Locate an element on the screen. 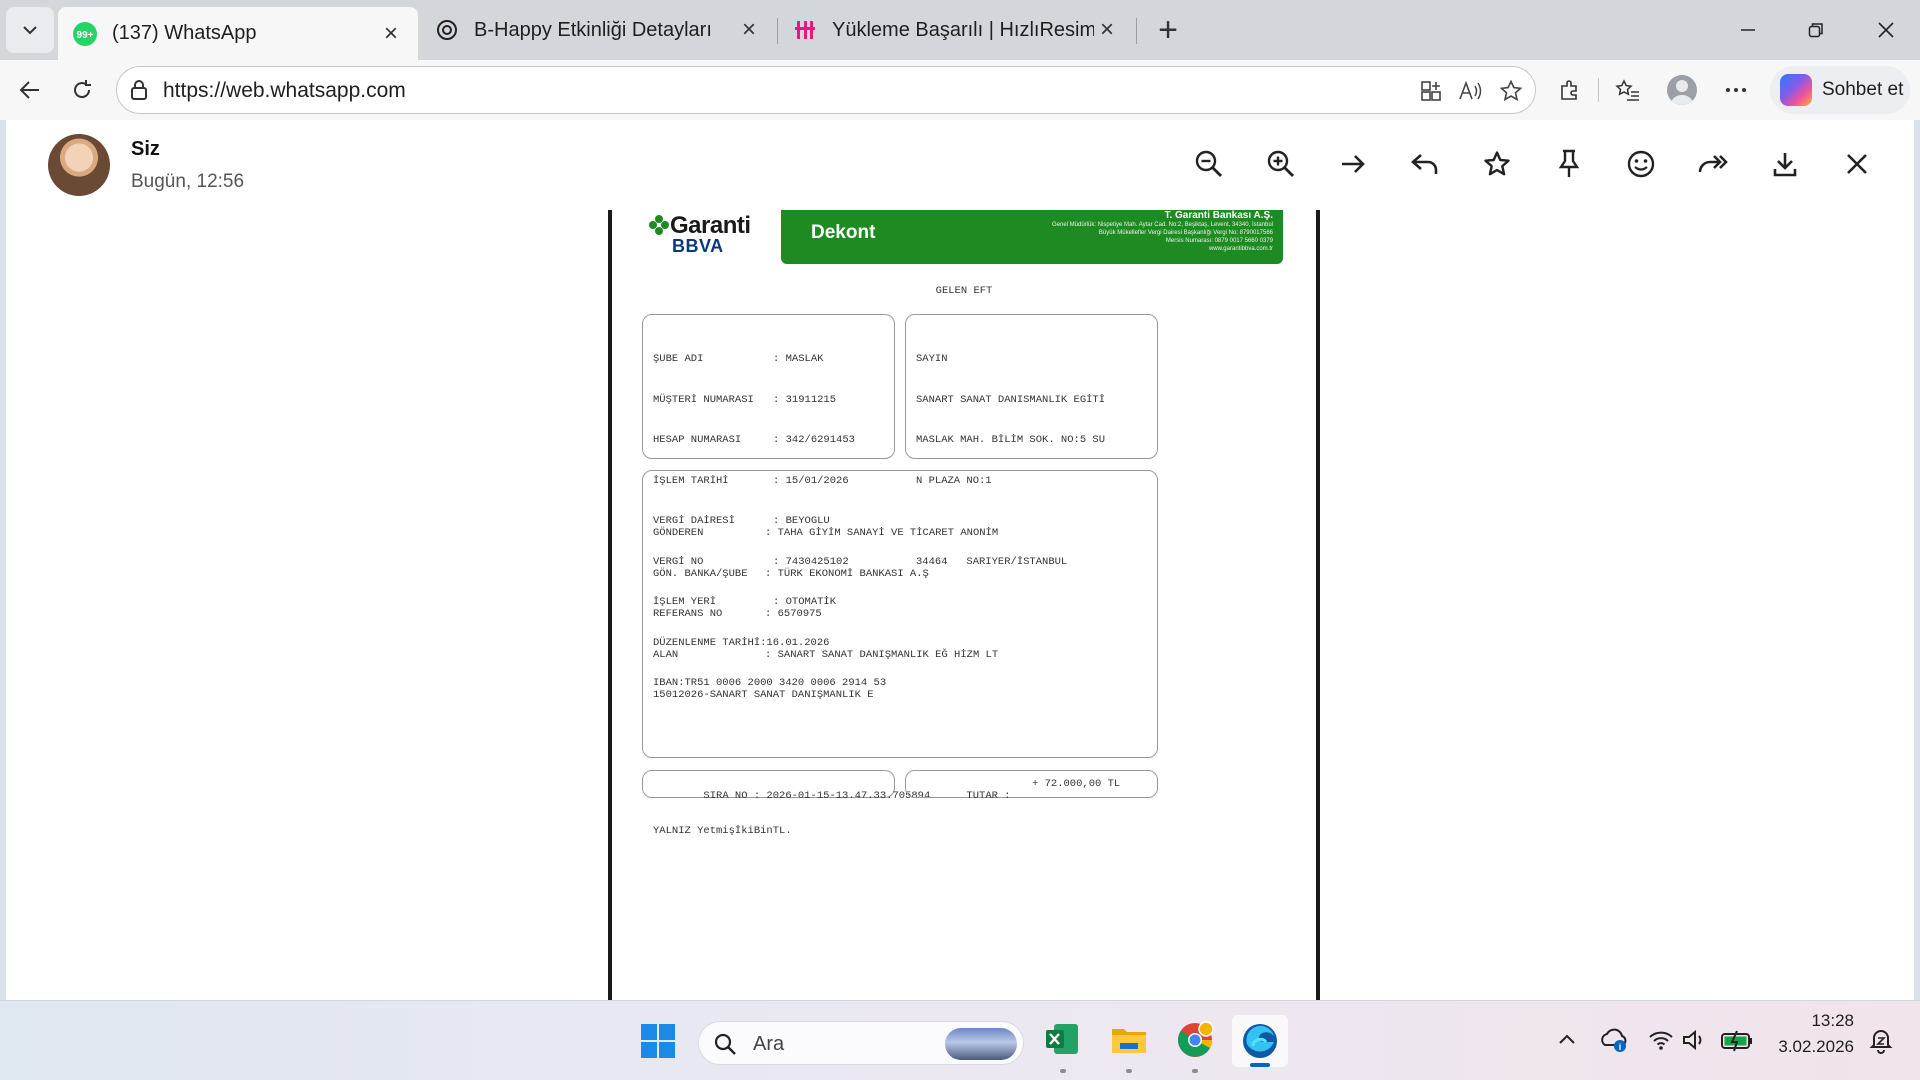 Image resolution: width=1920 pixels, height=1080 pixels. close-icon is located at coordinates (1886, 30).